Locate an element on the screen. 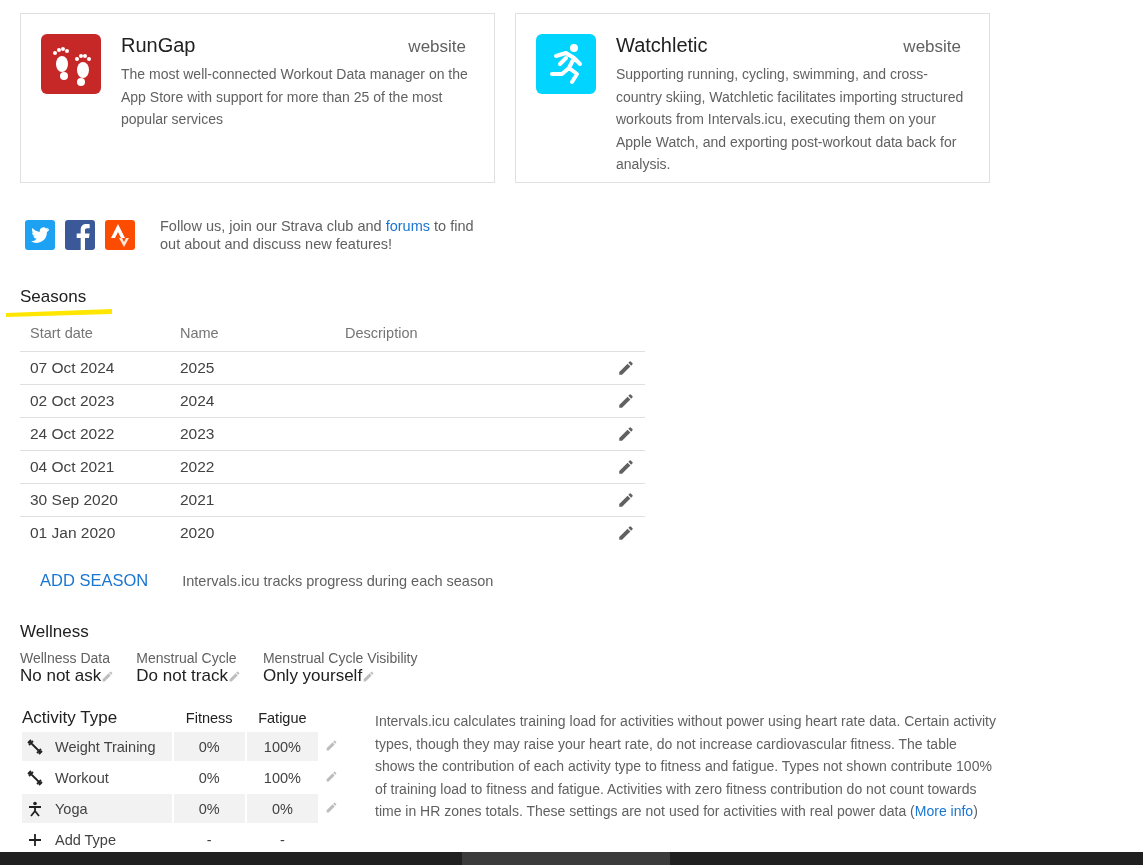 The image size is (1143, 865). field-label: Menstrual Cycle Visibility is located at coordinates (340, 658).